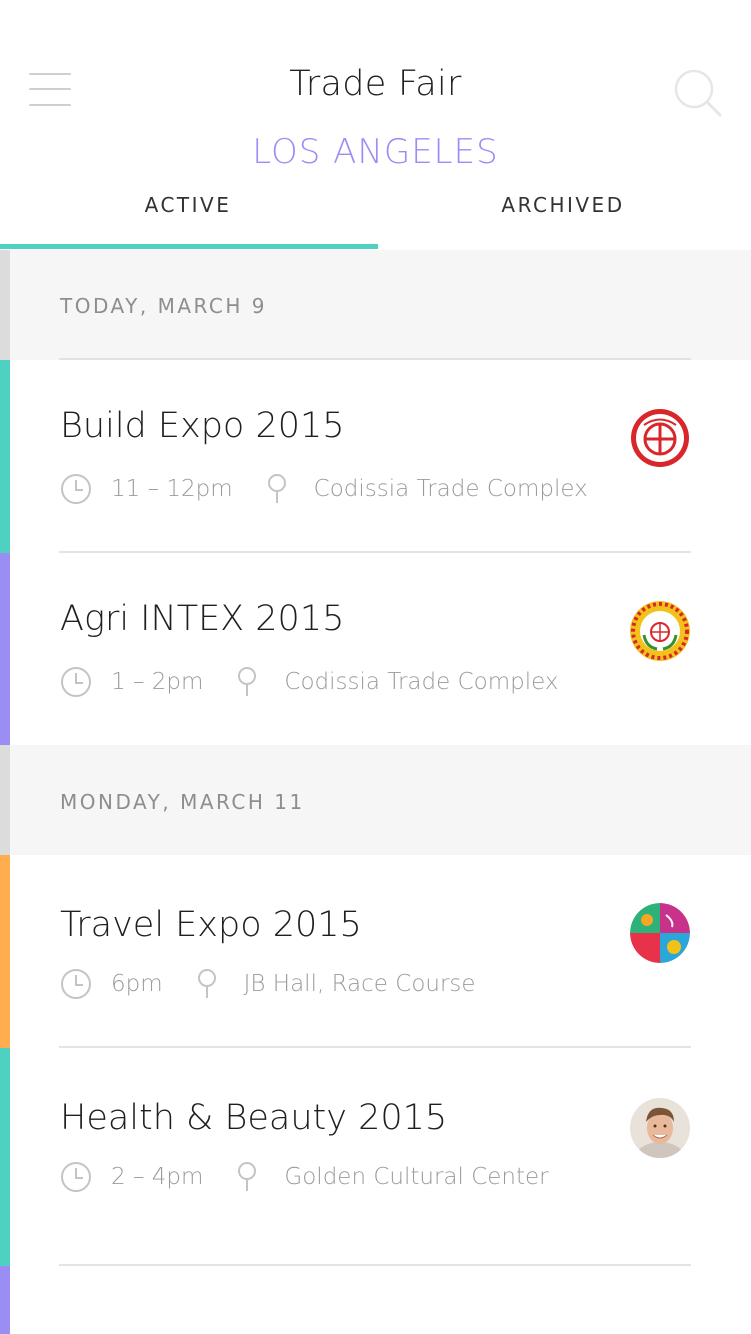 The height and width of the screenshot is (1334, 751). I want to click on city-subtitle: LOS ANGELES, so click(375, 152).